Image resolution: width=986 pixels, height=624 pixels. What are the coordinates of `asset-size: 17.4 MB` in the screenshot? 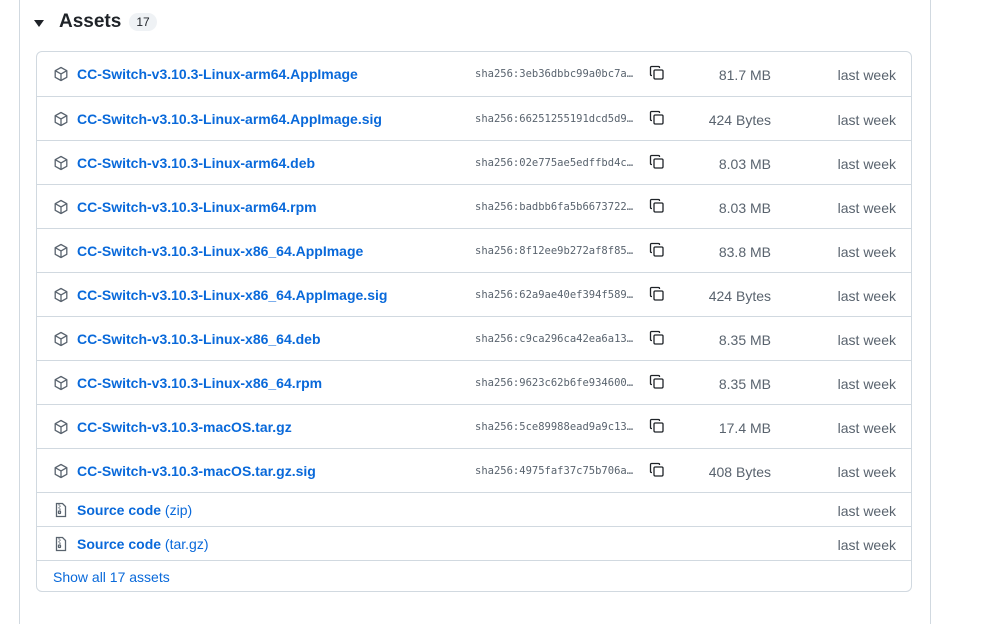 It's located at (744, 428).